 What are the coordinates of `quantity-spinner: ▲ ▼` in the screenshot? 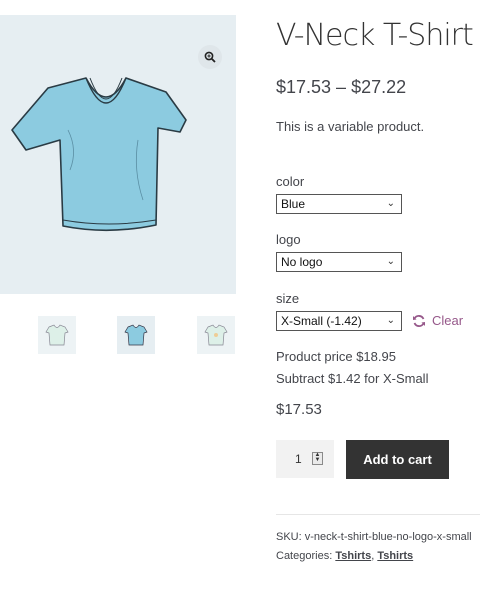 It's located at (317, 458).